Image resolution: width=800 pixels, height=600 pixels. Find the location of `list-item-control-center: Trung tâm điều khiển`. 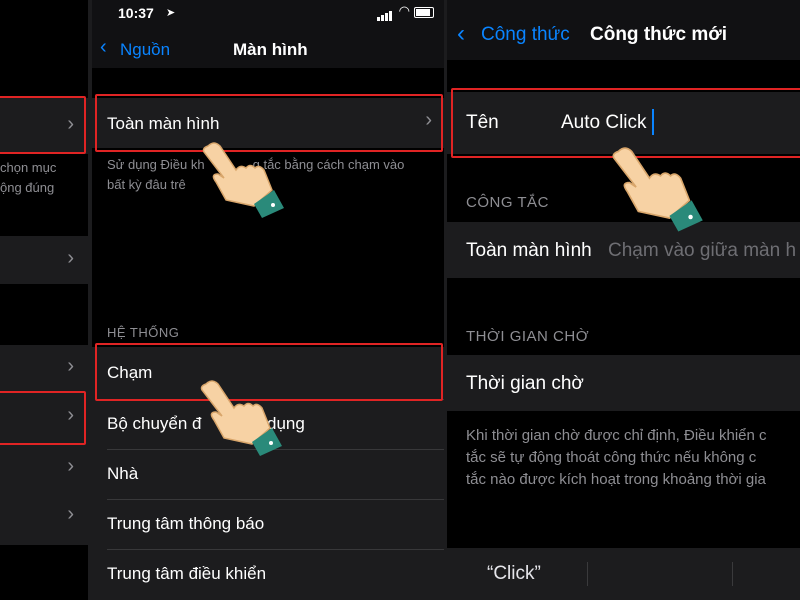

list-item-control-center: Trung tâm điều khiển is located at coordinates (268, 574).